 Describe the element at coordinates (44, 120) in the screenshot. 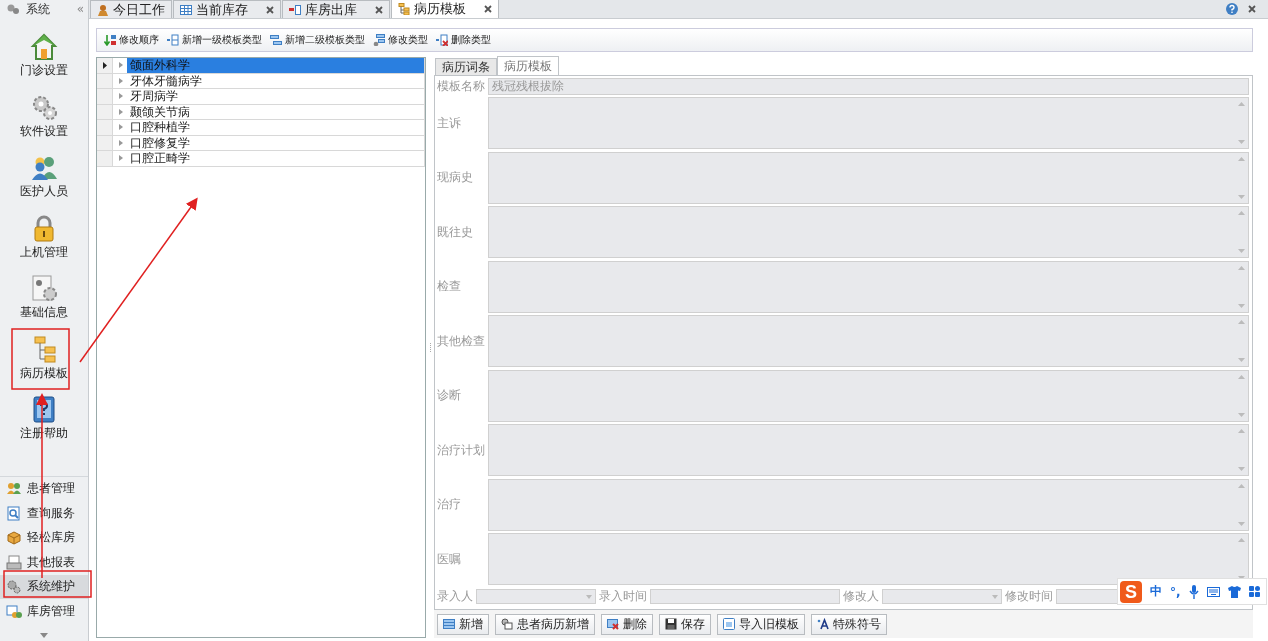

I see `sidebar-item: 软件设置` at that location.